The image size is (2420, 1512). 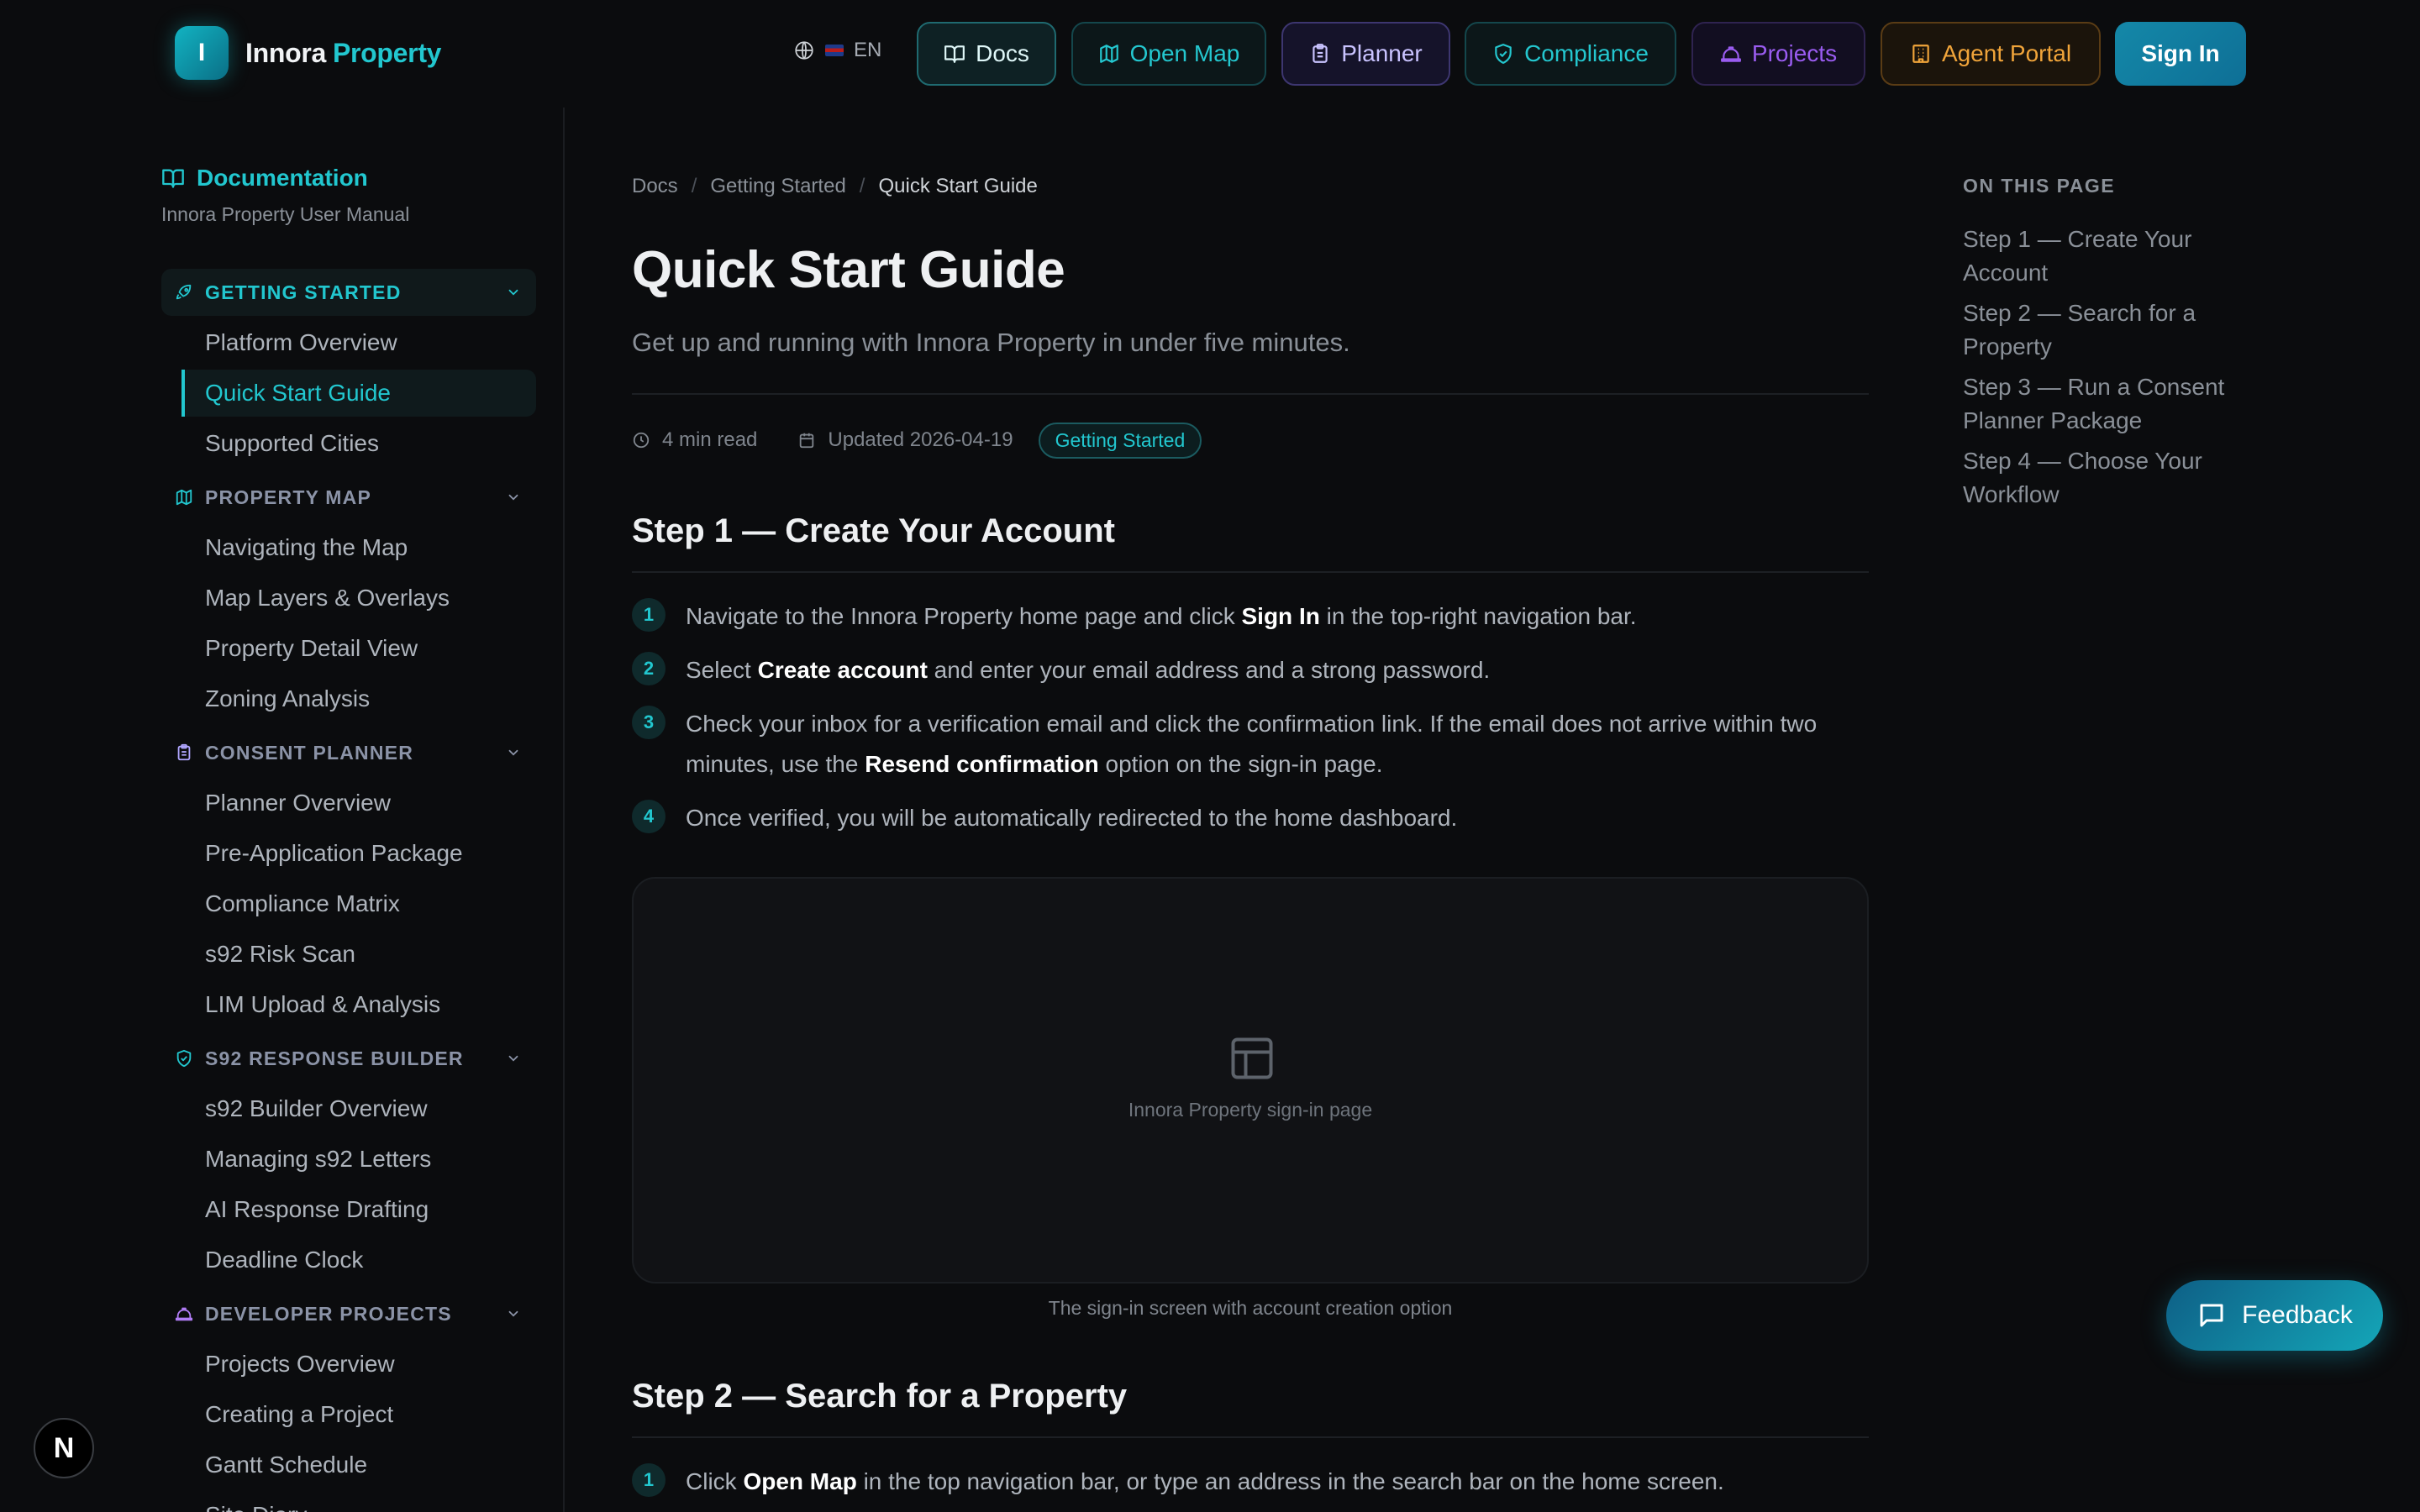 What do you see at coordinates (842, 670) in the screenshot?
I see `create-account-mention: Create account` at bounding box center [842, 670].